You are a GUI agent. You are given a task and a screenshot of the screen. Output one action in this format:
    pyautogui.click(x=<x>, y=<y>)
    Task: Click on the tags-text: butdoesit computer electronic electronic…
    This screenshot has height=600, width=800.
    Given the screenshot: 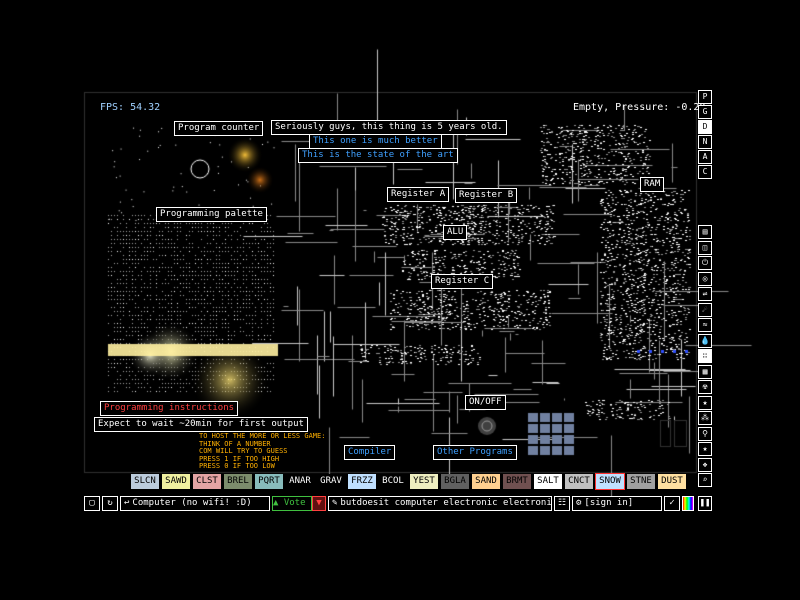 What is the action you would take?
    pyautogui.click(x=446, y=503)
    